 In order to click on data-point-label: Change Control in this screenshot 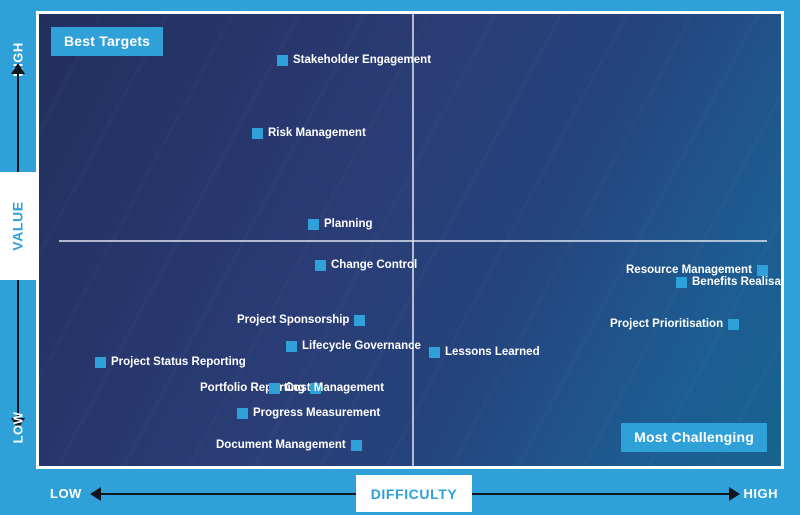, I will do `click(374, 265)`.